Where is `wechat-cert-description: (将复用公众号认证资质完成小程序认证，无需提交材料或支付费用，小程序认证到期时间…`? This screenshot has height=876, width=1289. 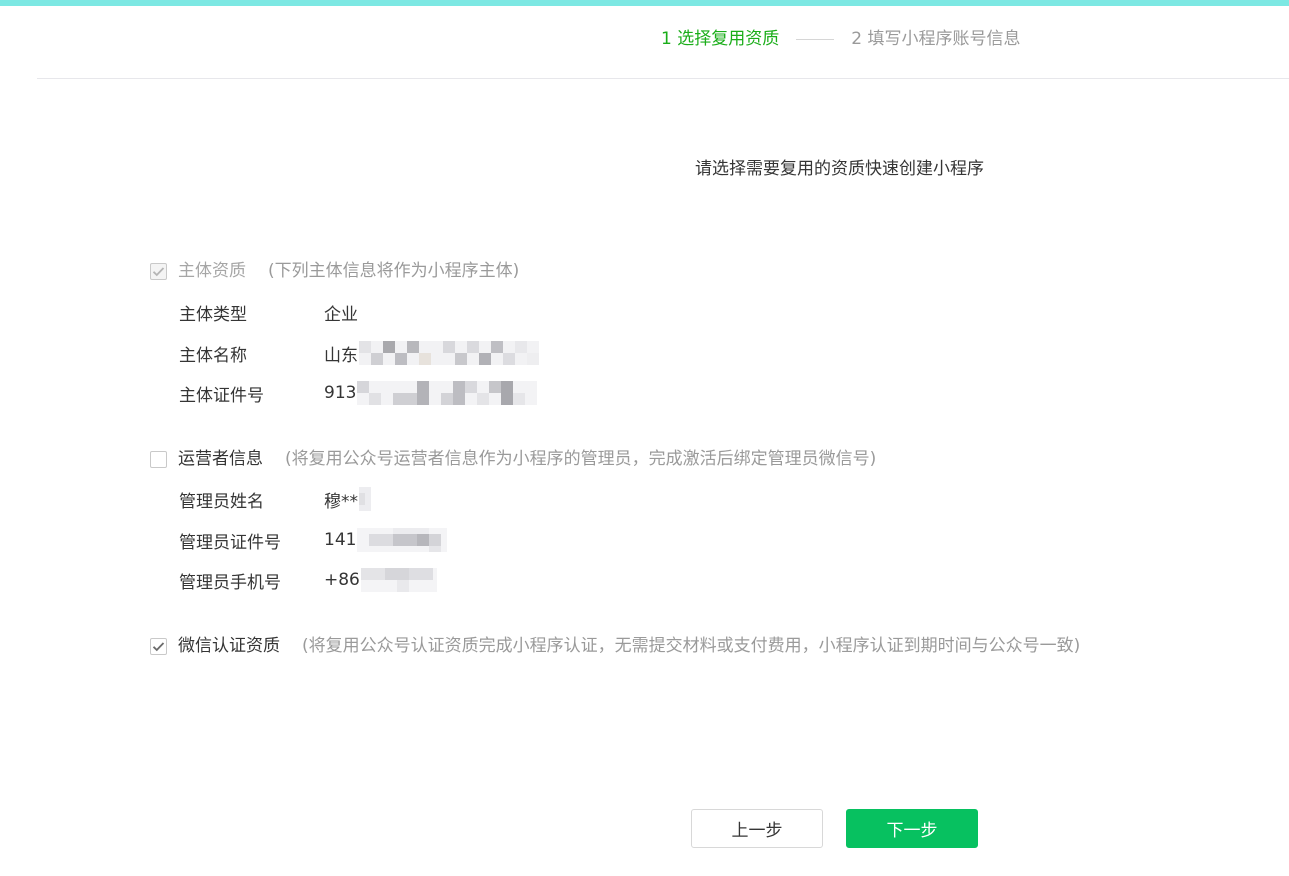
wechat-cert-description: (将复用公众号认证资质完成小程序认证，无需提交材料或支付费用，小程序认证到期时间… is located at coordinates (691, 646).